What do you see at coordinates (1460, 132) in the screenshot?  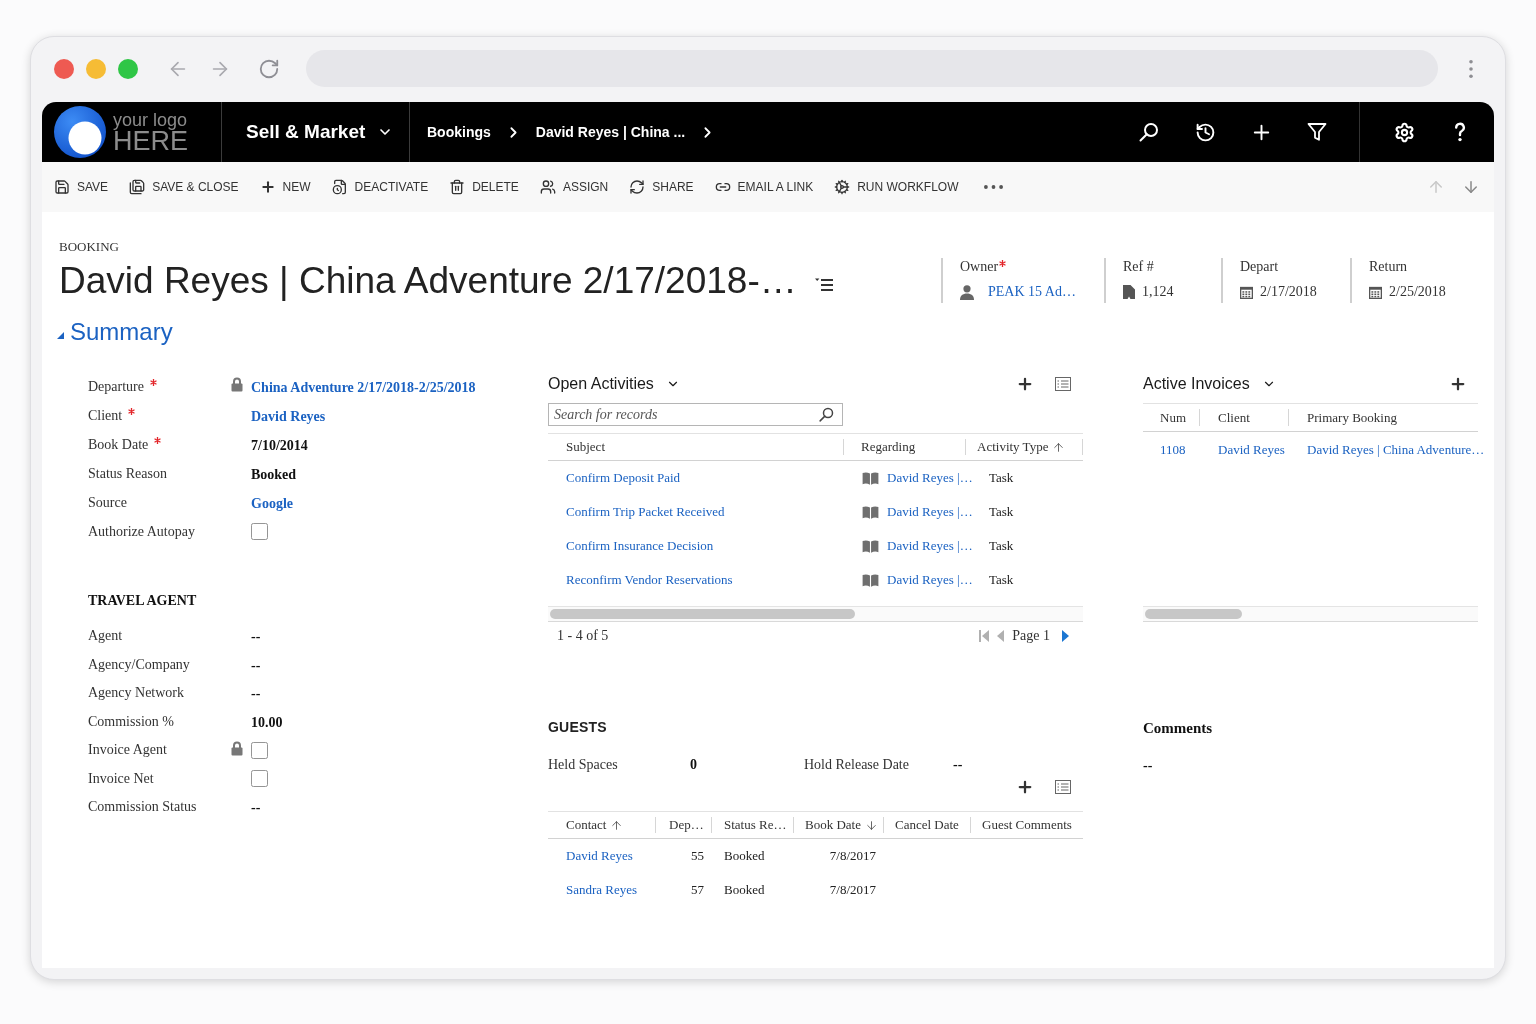 I see `help-icon` at bounding box center [1460, 132].